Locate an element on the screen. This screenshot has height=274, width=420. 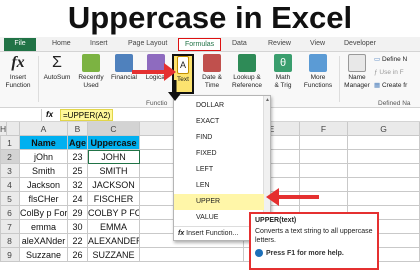
function-left-item: LEFT is located at coordinates (219, 170).